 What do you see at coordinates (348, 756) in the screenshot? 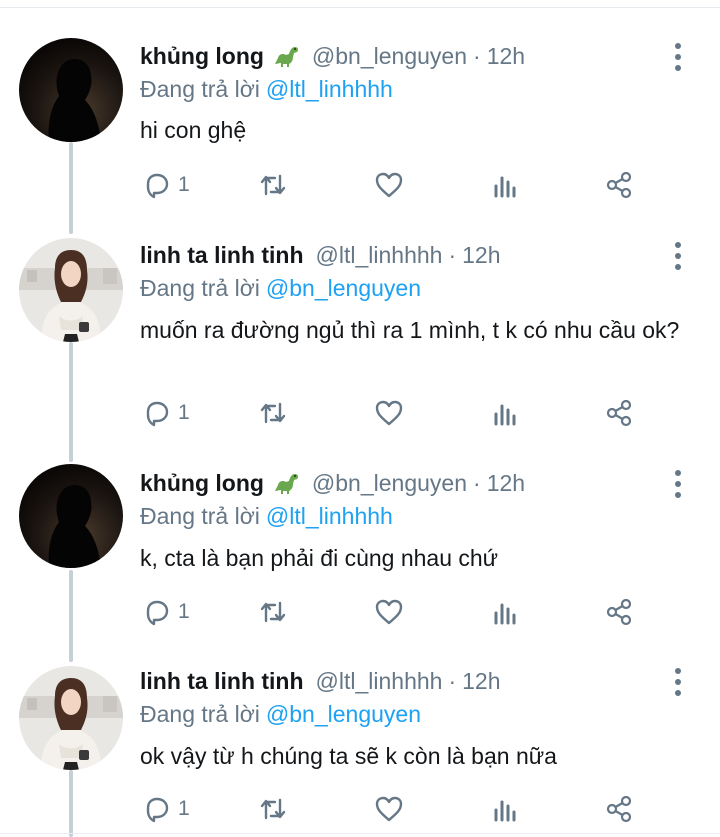
I see `tweet-text: ok vậy từ h chúng ta sẽ k còn là bạn nữa` at bounding box center [348, 756].